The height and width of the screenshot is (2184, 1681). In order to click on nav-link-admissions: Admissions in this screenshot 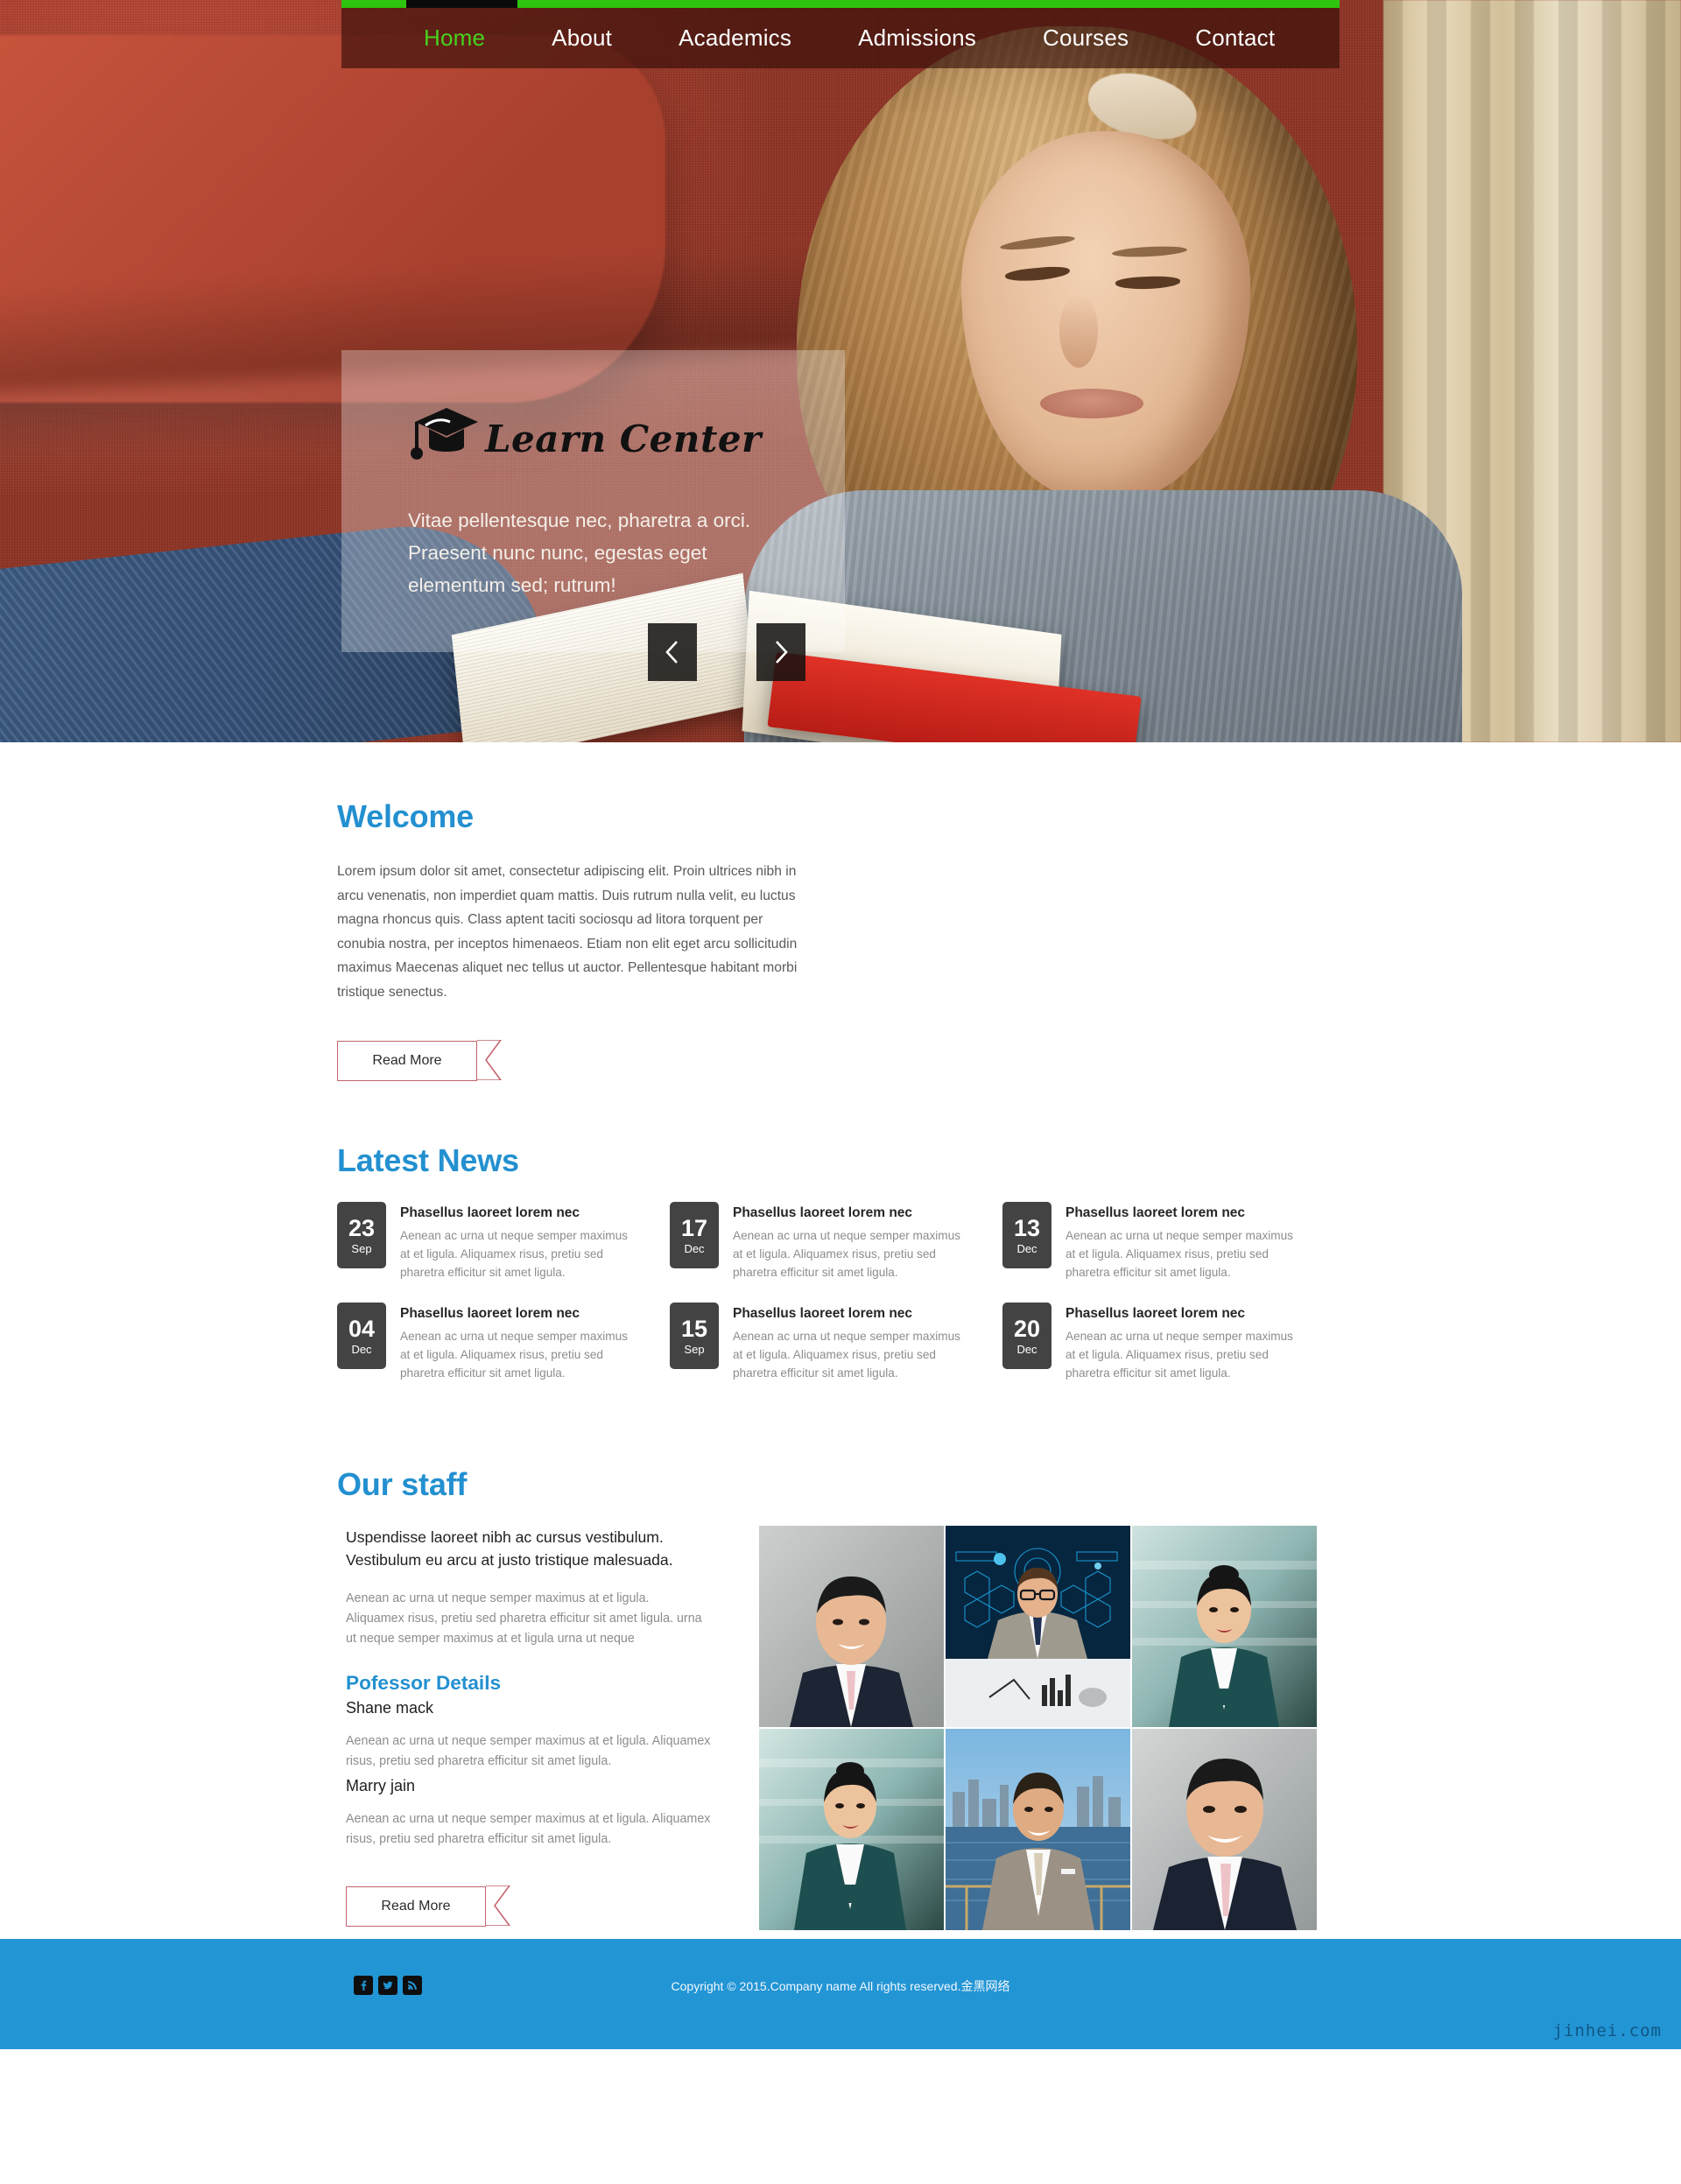, I will do `click(917, 38)`.